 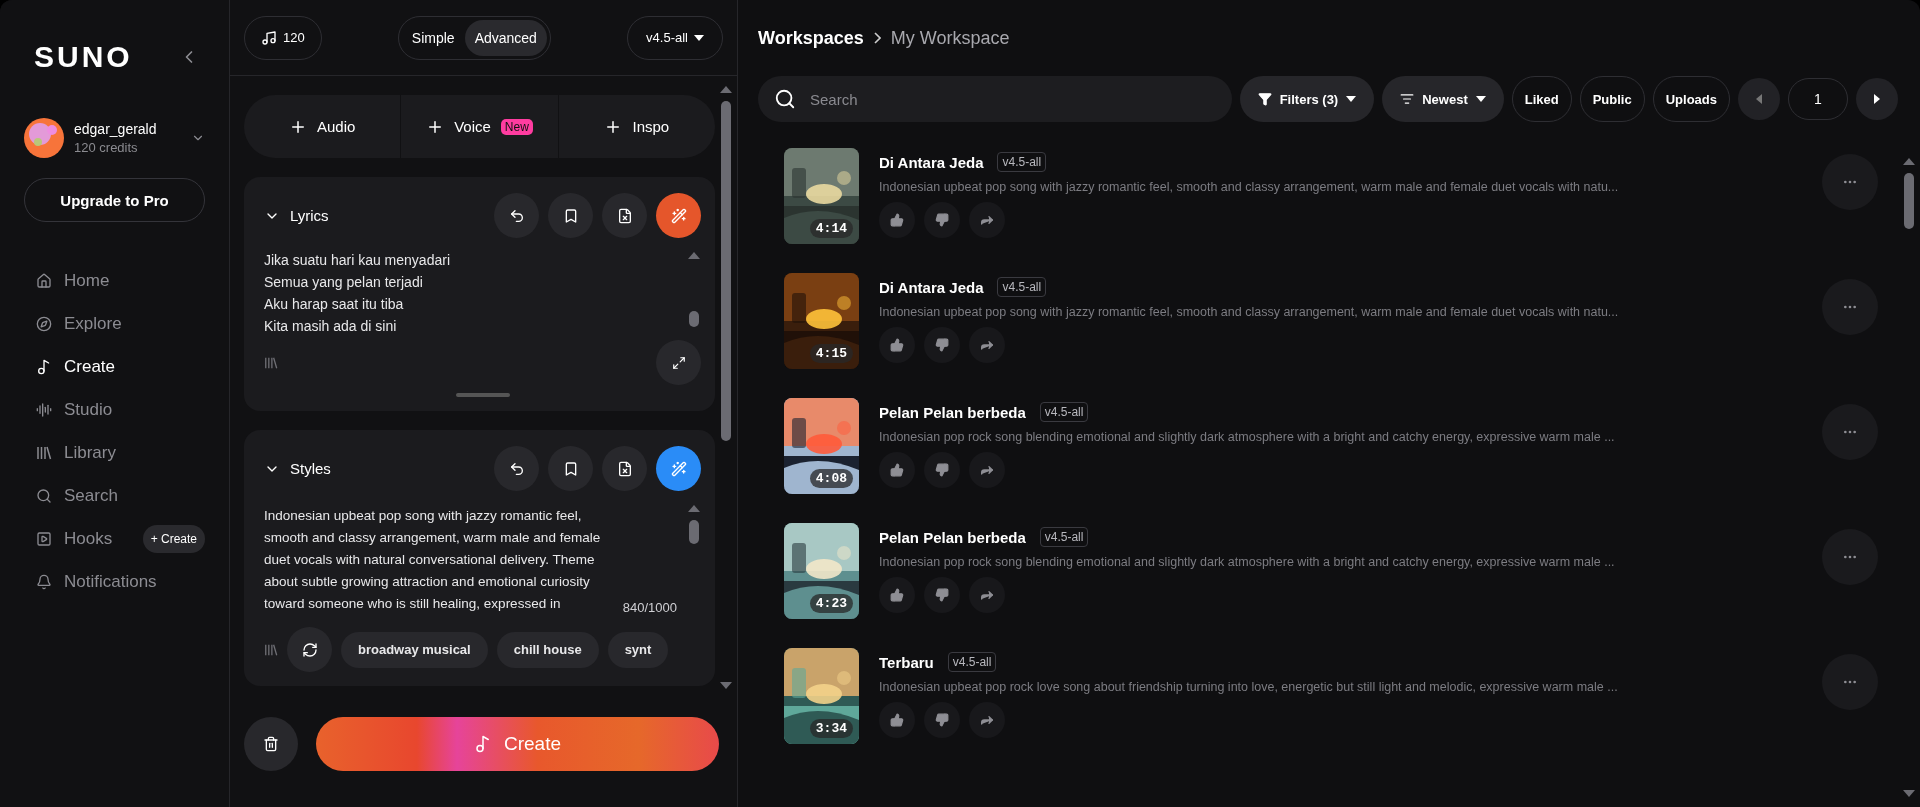 I want to click on add-button: Audio, so click(x=322, y=126).